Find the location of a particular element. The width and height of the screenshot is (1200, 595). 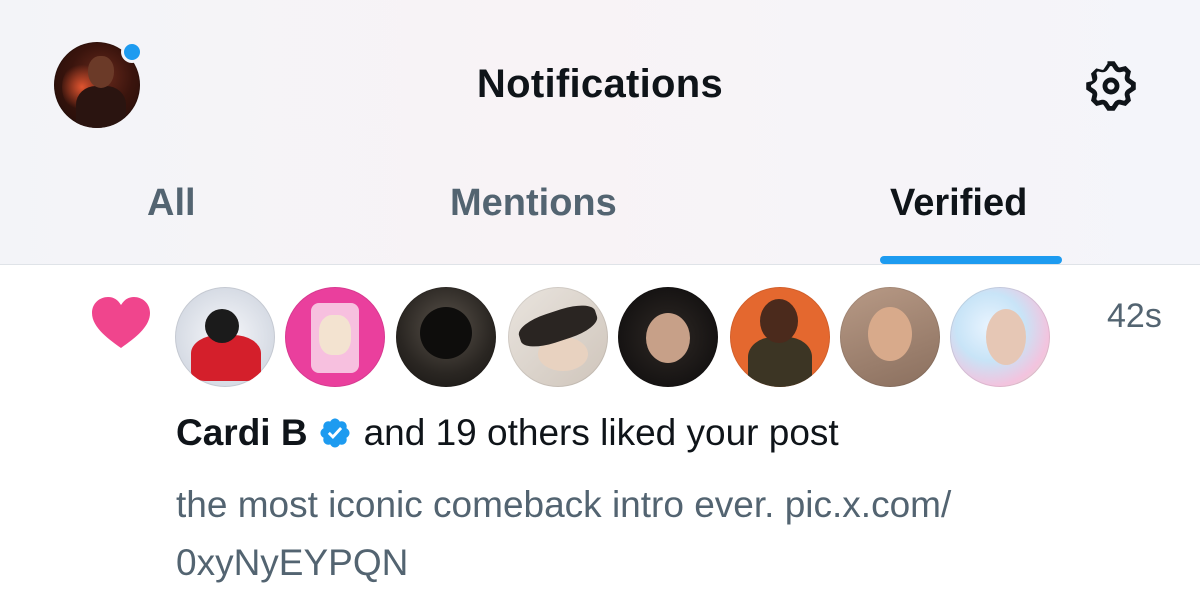

tab-mentions: Mentions is located at coordinates (533, 203).